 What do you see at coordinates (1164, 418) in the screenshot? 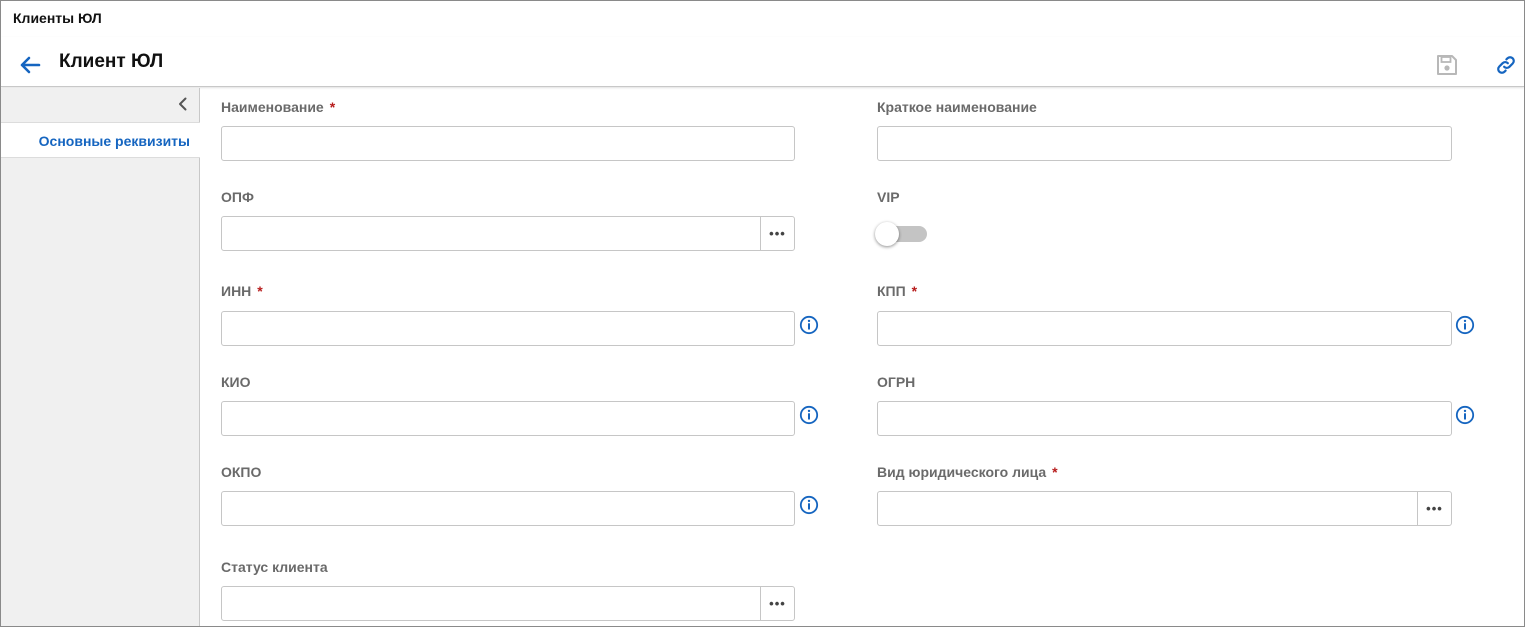
I see `ogrn-input` at bounding box center [1164, 418].